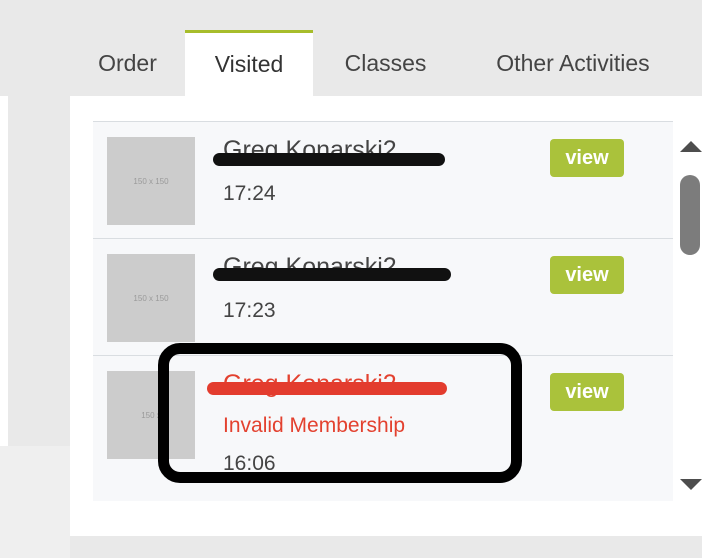 This screenshot has height=558, width=702. I want to click on tab-bar: Order Visited Classes Other Activities, so click(386, 63).